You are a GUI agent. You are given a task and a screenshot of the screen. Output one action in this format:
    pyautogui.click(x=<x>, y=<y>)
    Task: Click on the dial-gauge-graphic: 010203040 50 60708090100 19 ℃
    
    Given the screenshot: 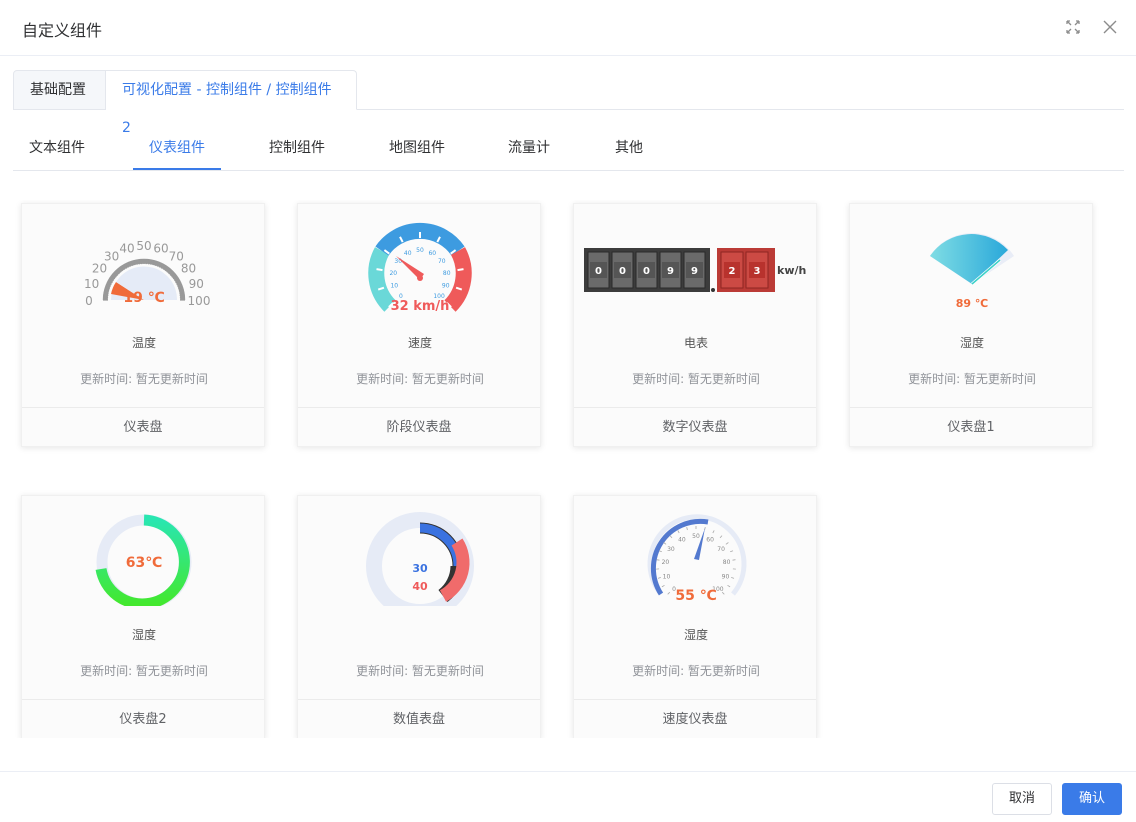 What is the action you would take?
    pyautogui.click(x=147, y=273)
    